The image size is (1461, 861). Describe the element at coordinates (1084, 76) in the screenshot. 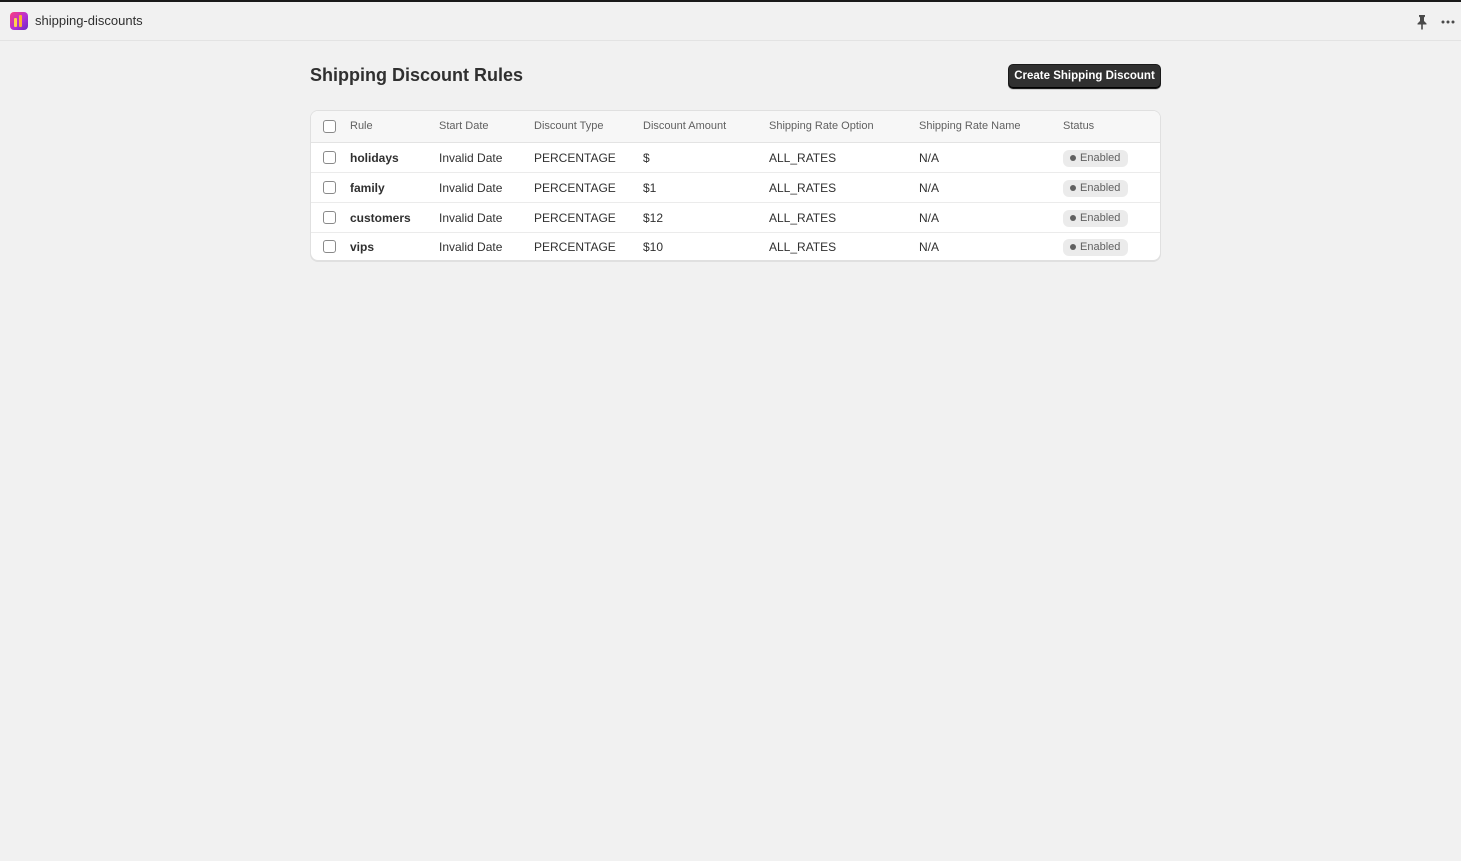

I see `create-shipping-discount-button: Create Shipping Discount` at that location.